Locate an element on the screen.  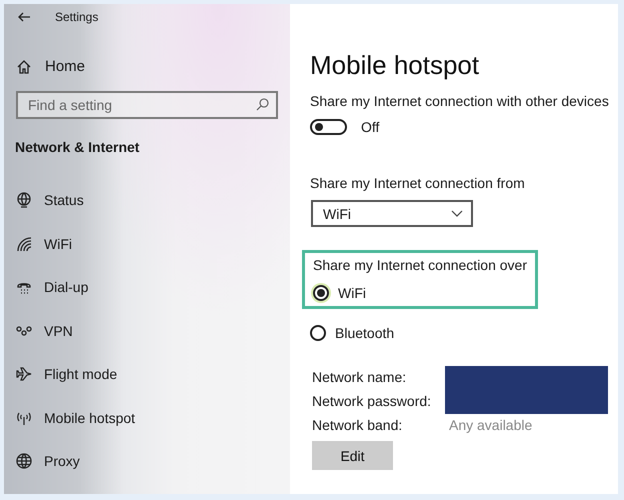
field-label: Network band: is located at coordinates (357, 425).